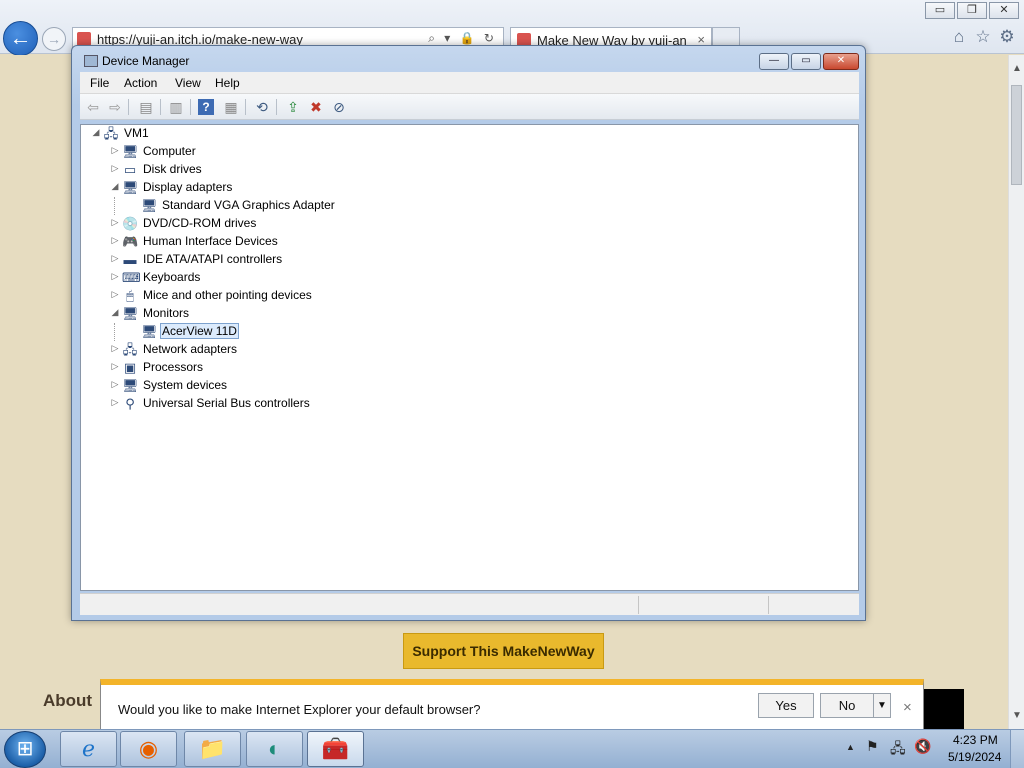  I want to click on tree-category: ▷ ⌨ Keyboards, so click(461, 278).